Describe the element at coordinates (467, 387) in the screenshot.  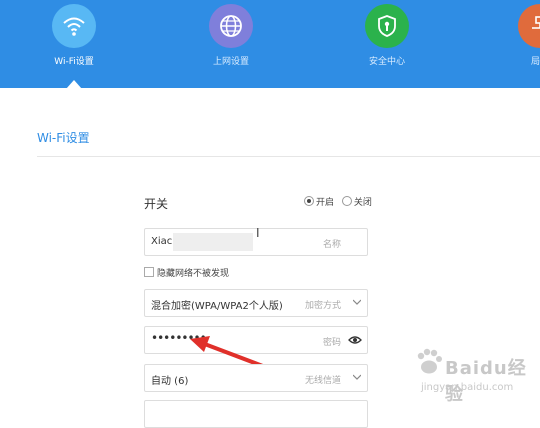
I see `watermark-subtext: jingyan.baidu.com` at that location.